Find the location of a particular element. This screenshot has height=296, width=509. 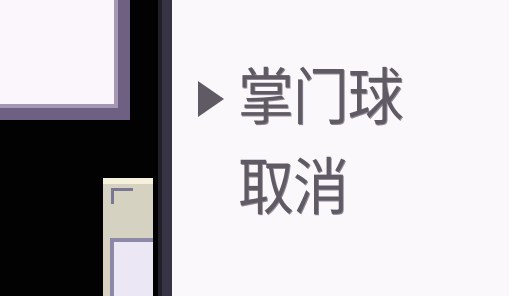

panel-separator is located at coordinates (165, 148).